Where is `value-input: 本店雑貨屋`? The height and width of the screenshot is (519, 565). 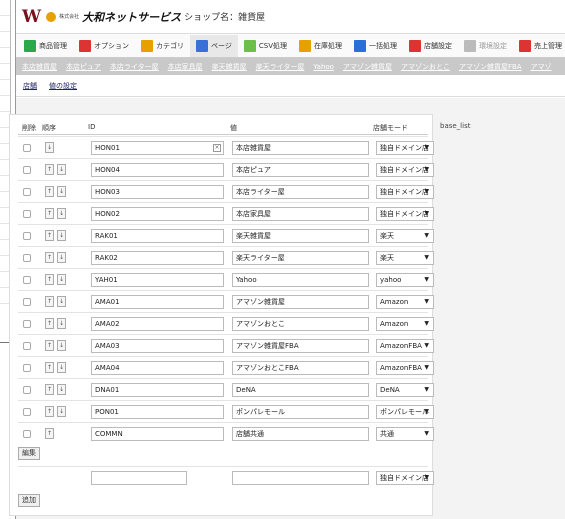 value-input: 本店雑貨屋 is located at coordinates (300, 148).